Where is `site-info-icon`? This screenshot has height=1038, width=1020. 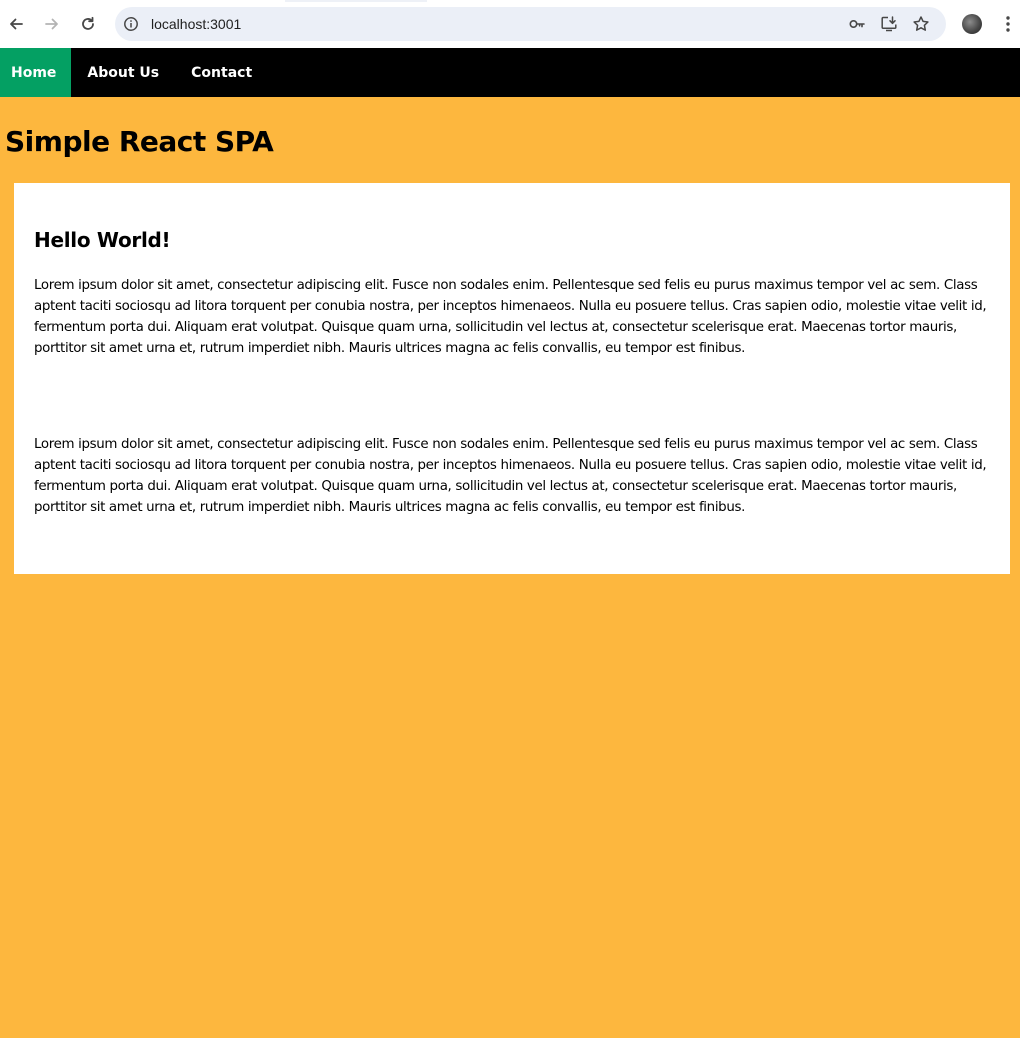
site-info-icon is located at coordinates (131, 24).